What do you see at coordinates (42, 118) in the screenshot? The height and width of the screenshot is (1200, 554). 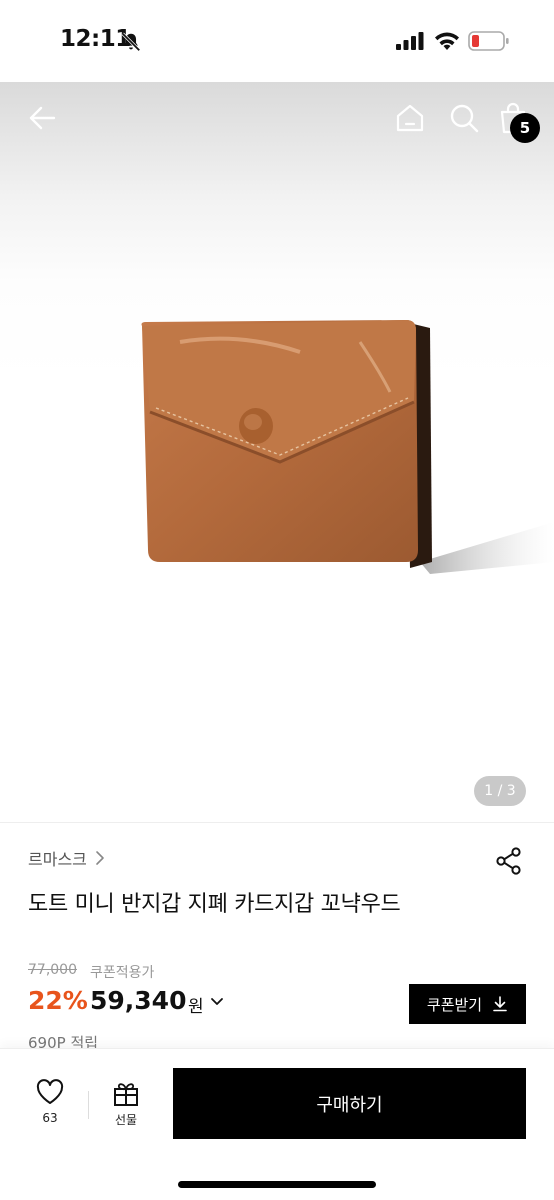 I see `back-arrow-icon` at bounding box center [42, 118].